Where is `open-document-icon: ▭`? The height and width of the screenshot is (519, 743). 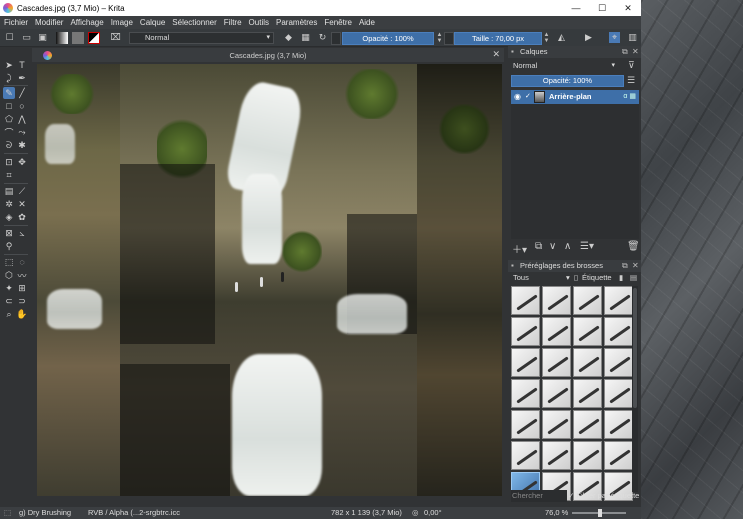
open-document-icon: ▭ is located at coordinates (26, 37).